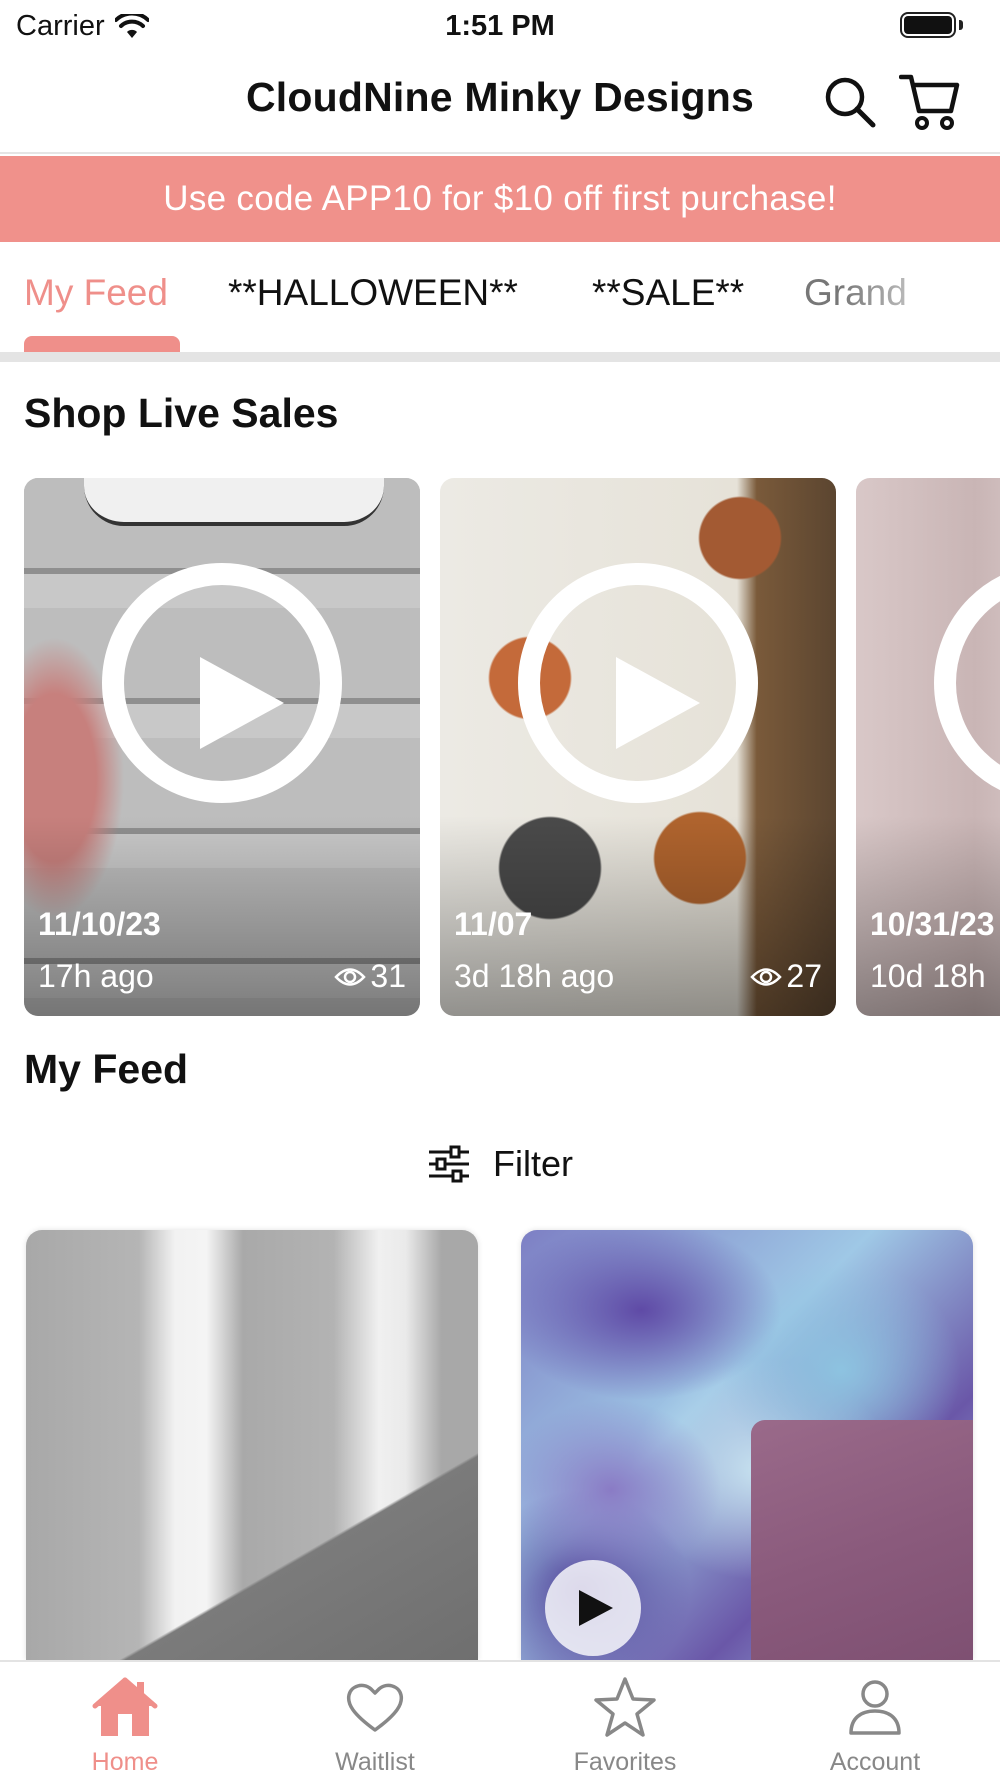  I want to click on heart-icon, so click(375, 1707).